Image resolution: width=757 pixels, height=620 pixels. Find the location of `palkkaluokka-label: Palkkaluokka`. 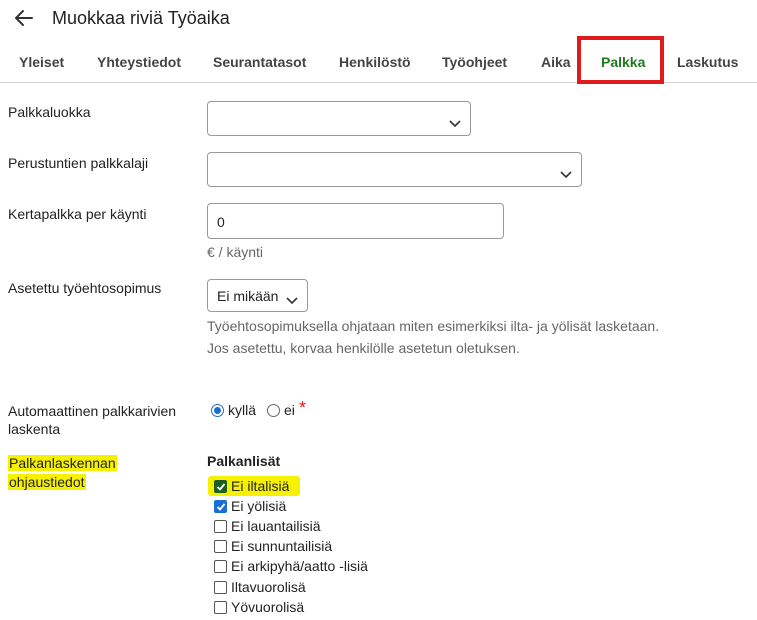

palkkaluokka-label: Palkkaluokka is located at coordinates (49, 112).